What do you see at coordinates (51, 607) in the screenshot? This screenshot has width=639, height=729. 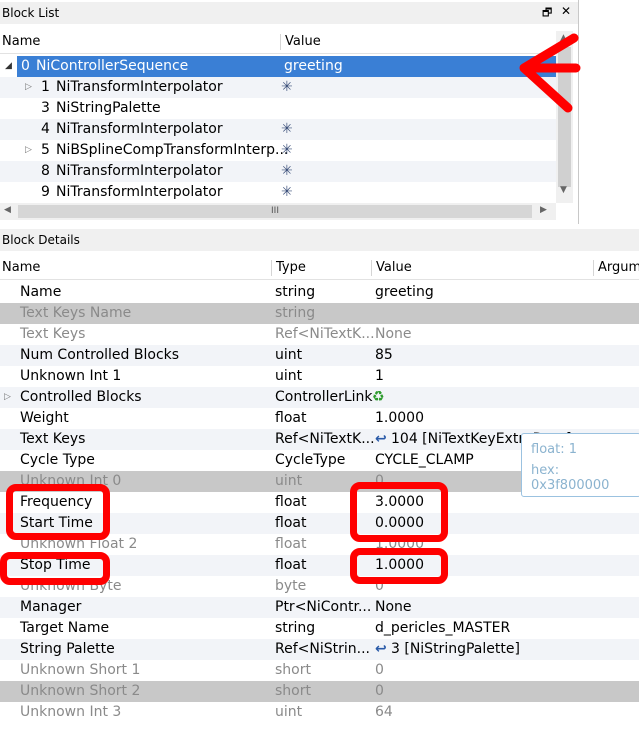 I see `field-name: Manager` at bounding box center [51, 607].